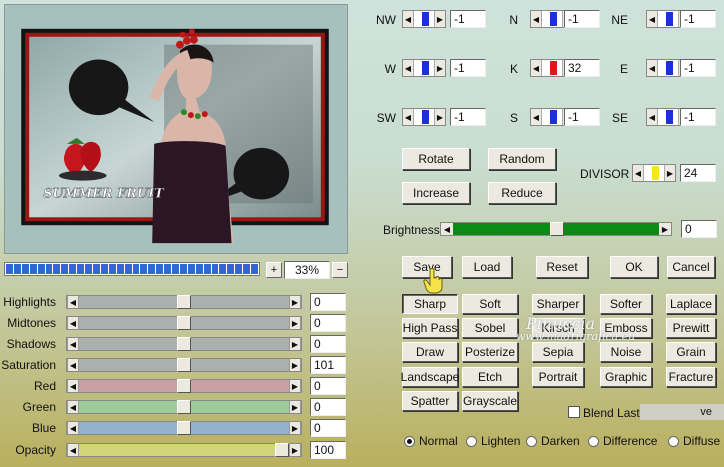 The width and height of the screenshot is (724, 467). What do you see at coordinates (691, 267) in the screenshot?
I see `cancel-button: Cancel` at bounding box center [691, 267].